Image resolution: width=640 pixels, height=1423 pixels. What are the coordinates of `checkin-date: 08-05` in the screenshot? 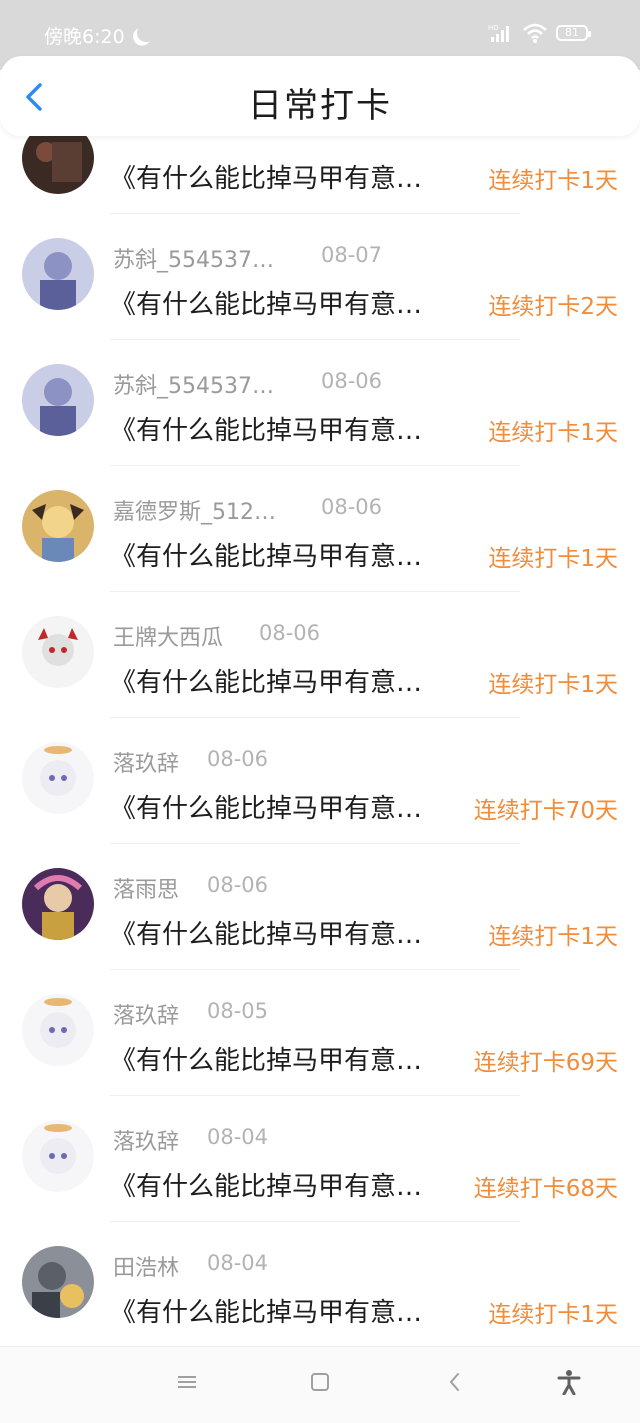 It's located at (238, 1011).